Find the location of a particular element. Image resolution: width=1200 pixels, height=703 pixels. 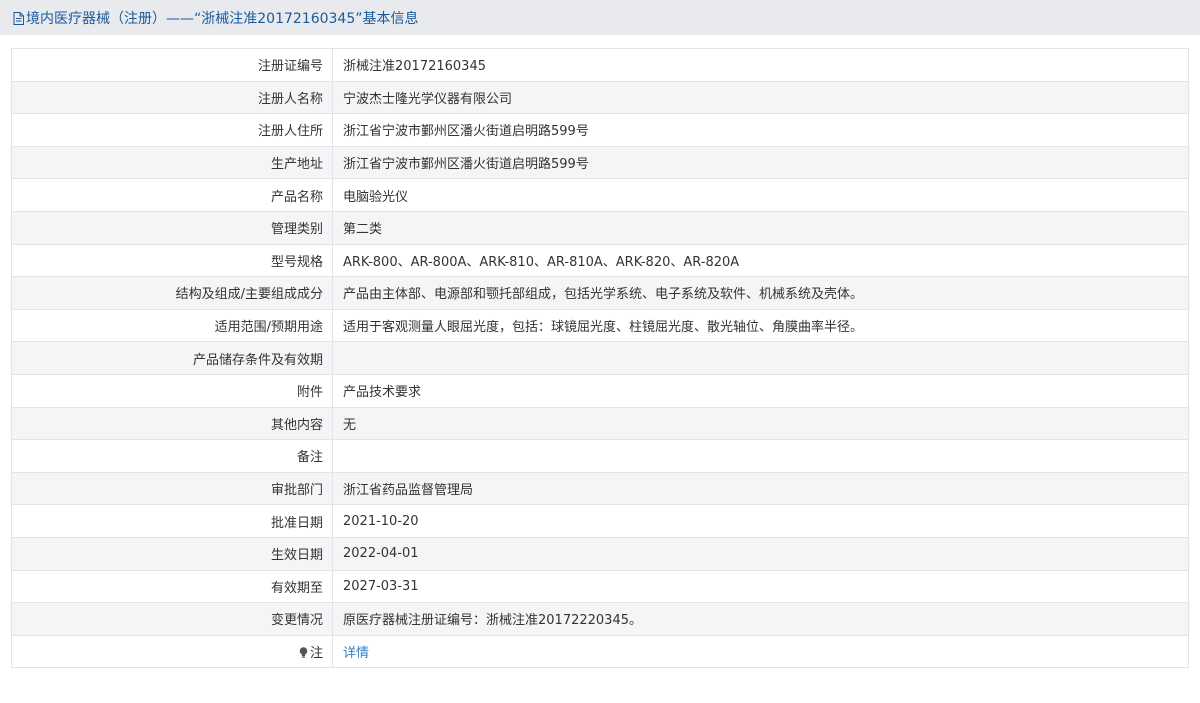

table-row: 变更情况 原医疗器械注册证编号：浙械注准20172220345。 is located at coordinates (600, 619).